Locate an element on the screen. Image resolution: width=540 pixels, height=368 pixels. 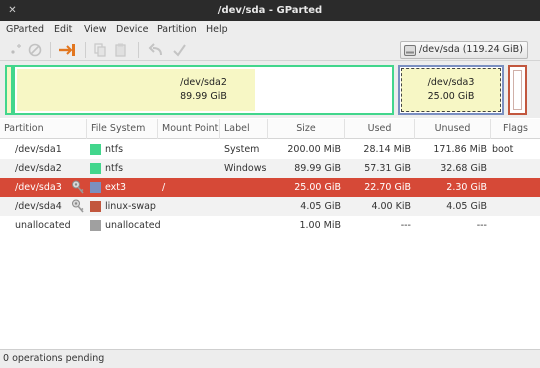
cell-size: 25.00 GiB is located at coordinates (317, 187).